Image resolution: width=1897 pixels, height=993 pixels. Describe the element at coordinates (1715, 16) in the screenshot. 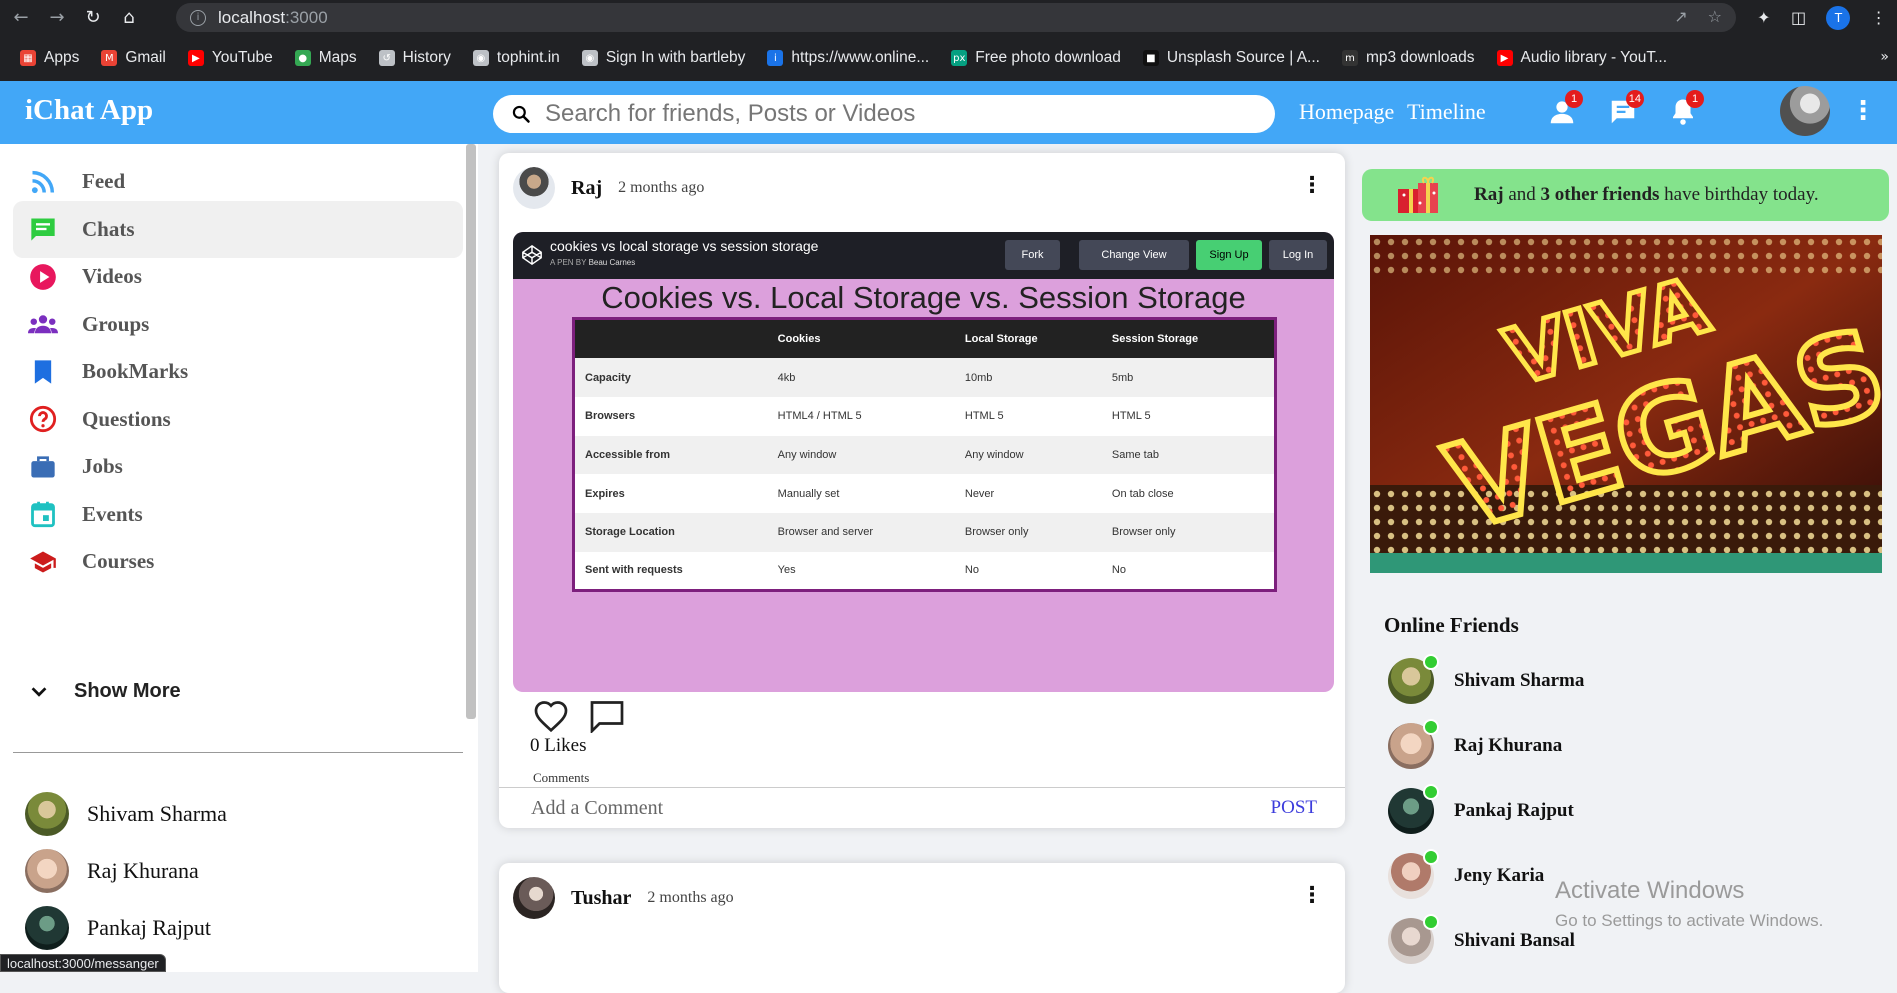

I see `star-bookmark-icon: ☆` at that location.